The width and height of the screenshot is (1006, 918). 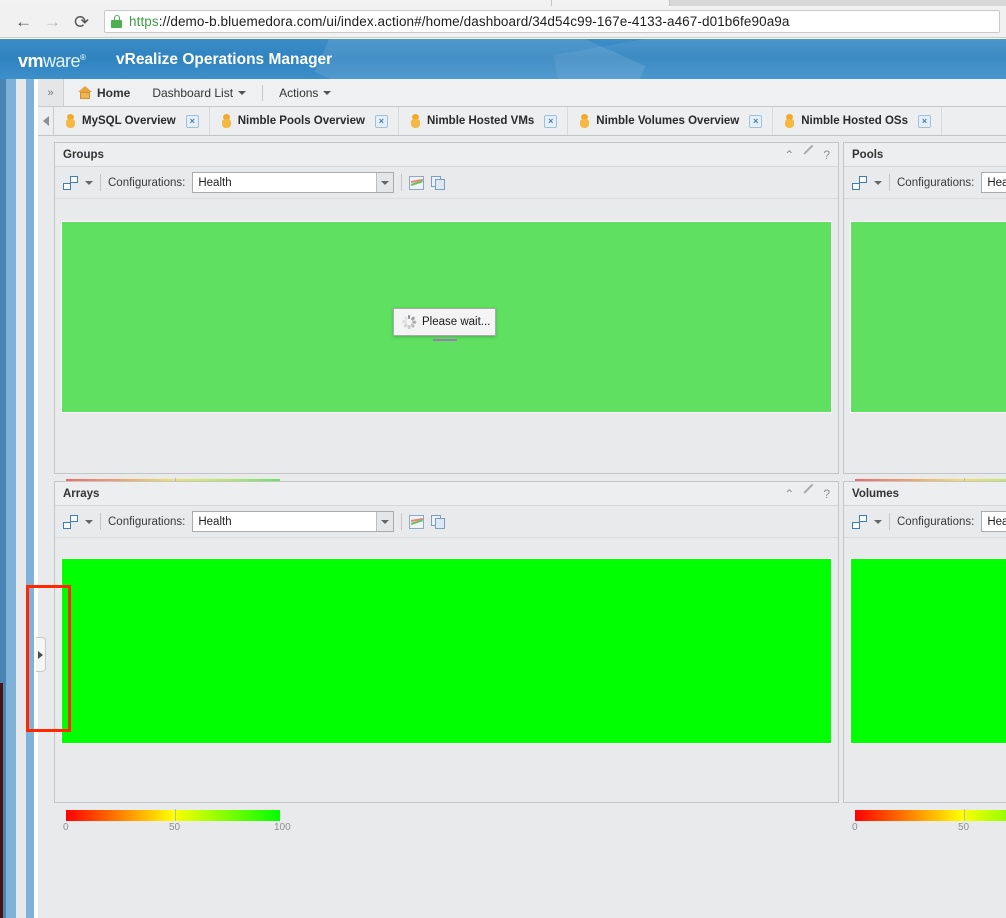 I want to click on widget-groups-title: Groups, so click(x=83, y=154).